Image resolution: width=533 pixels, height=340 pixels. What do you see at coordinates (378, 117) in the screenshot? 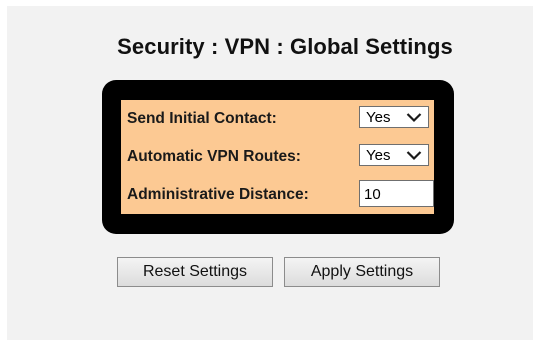
I see `send-initial-contact-value: Yes` at bounding box center [378, 117].